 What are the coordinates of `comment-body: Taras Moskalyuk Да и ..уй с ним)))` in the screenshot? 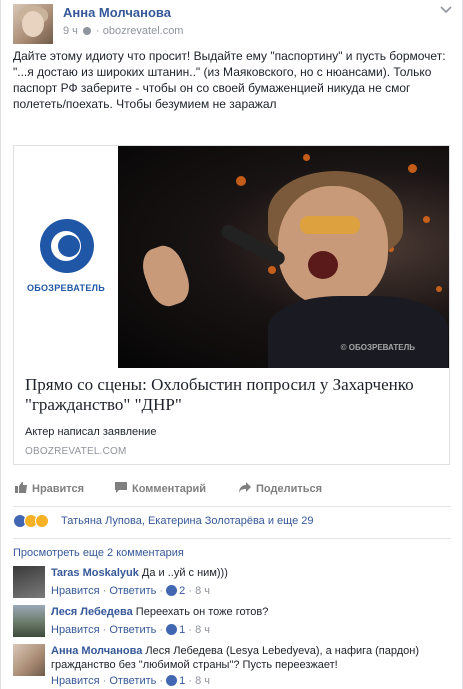 It's located at (251, 573).